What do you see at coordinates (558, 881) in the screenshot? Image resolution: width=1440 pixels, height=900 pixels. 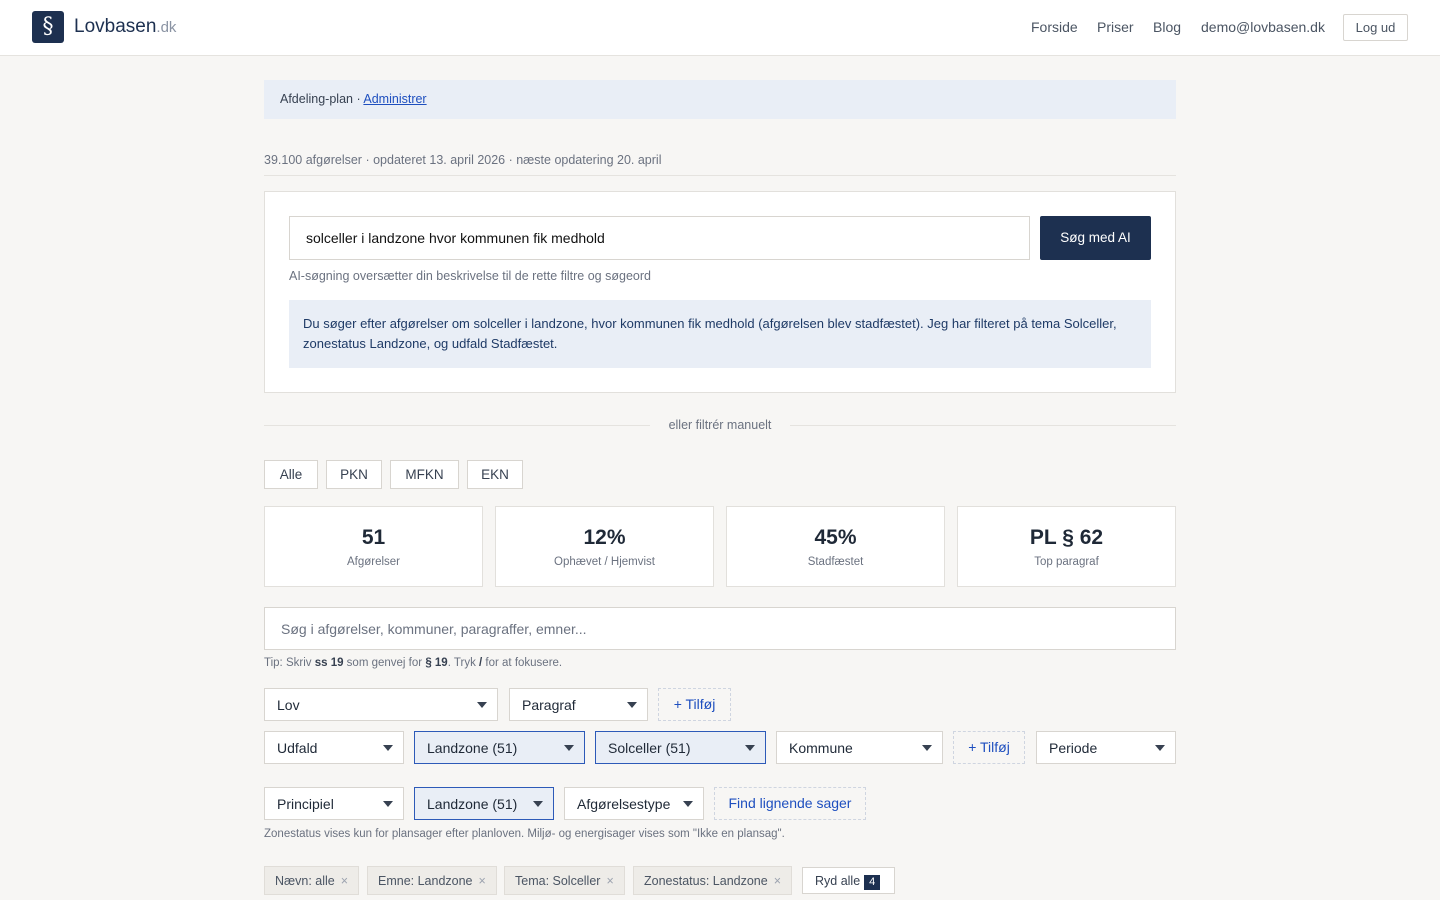 I see `chip-label: Tema: Solceller` at bounding box center [558, 881].